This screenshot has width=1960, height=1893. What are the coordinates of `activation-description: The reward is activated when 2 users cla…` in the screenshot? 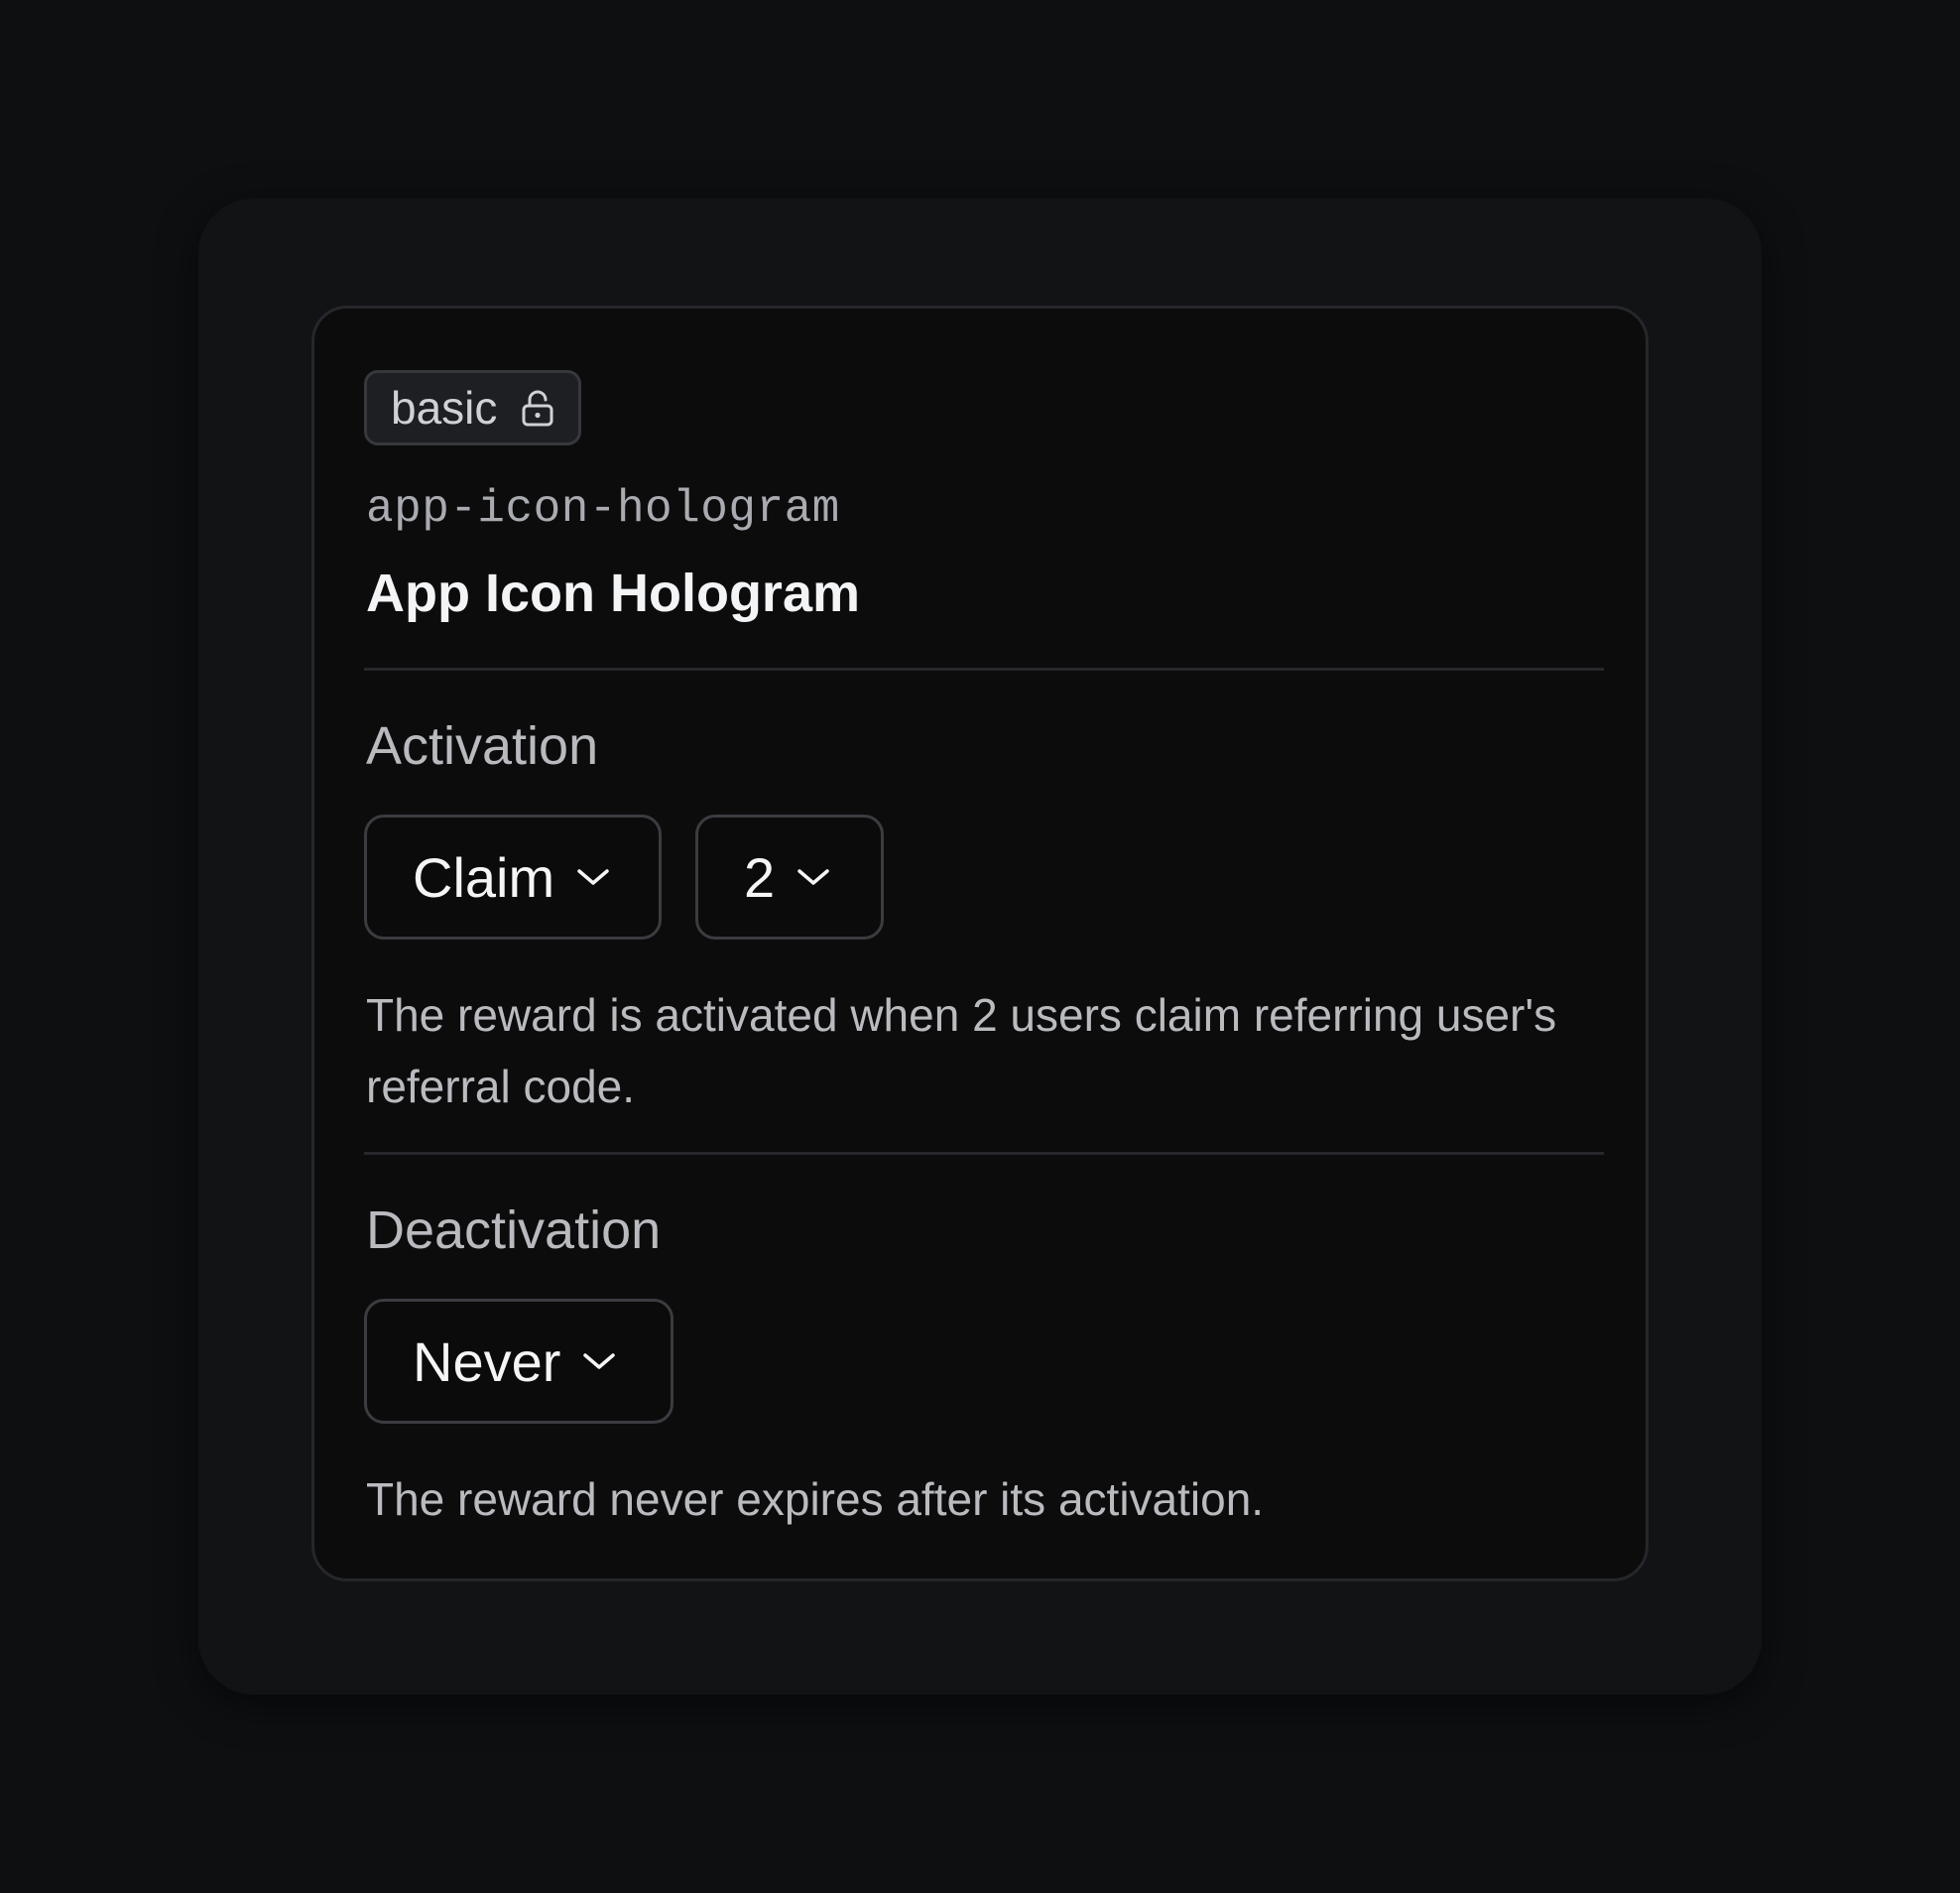 It's located at (962, 1050).